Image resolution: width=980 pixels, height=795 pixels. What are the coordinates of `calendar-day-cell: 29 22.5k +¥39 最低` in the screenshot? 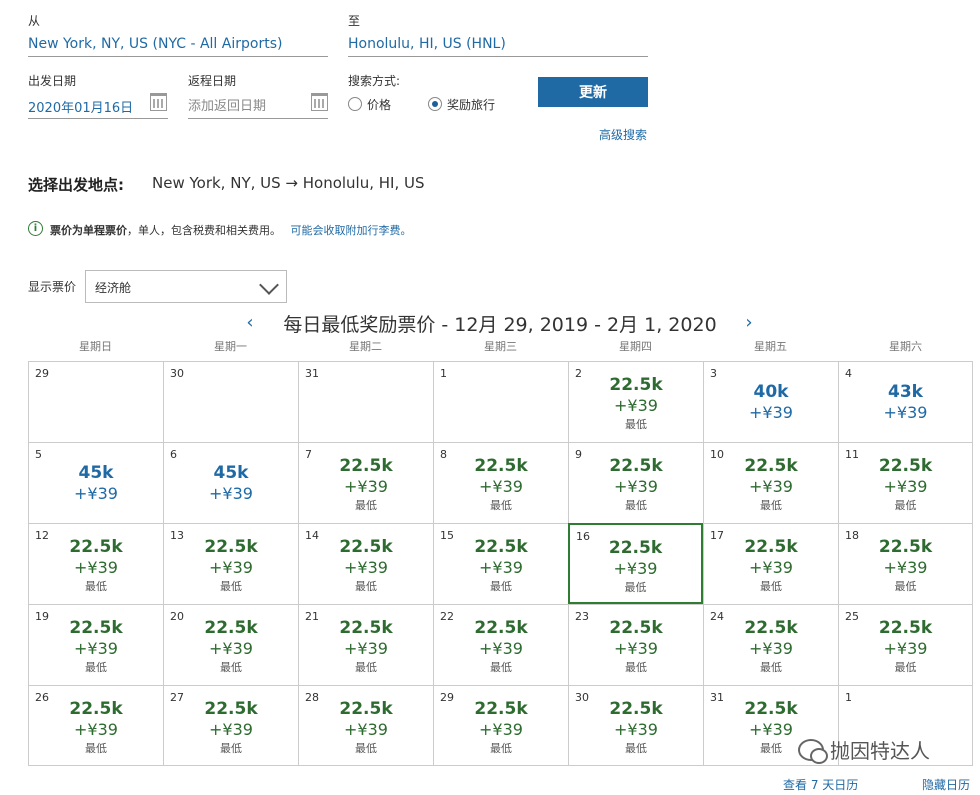 It's located at (500, 725).